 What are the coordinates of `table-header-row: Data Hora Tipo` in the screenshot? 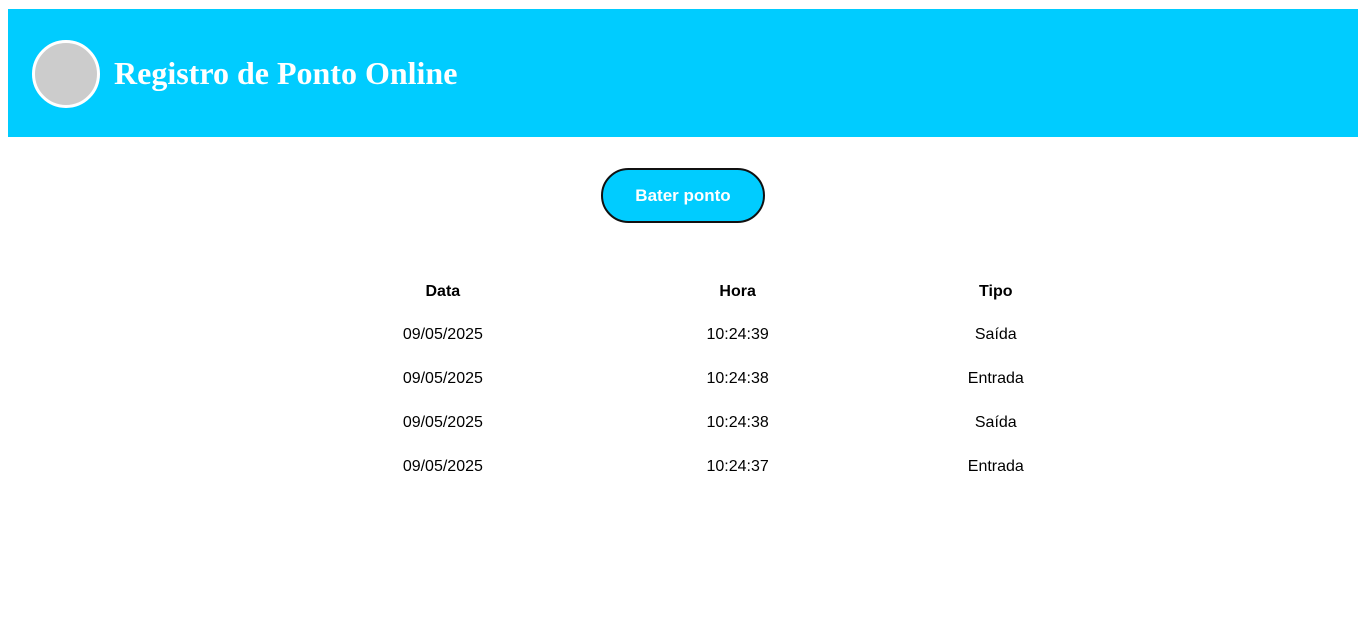 It's located at (701, 291).